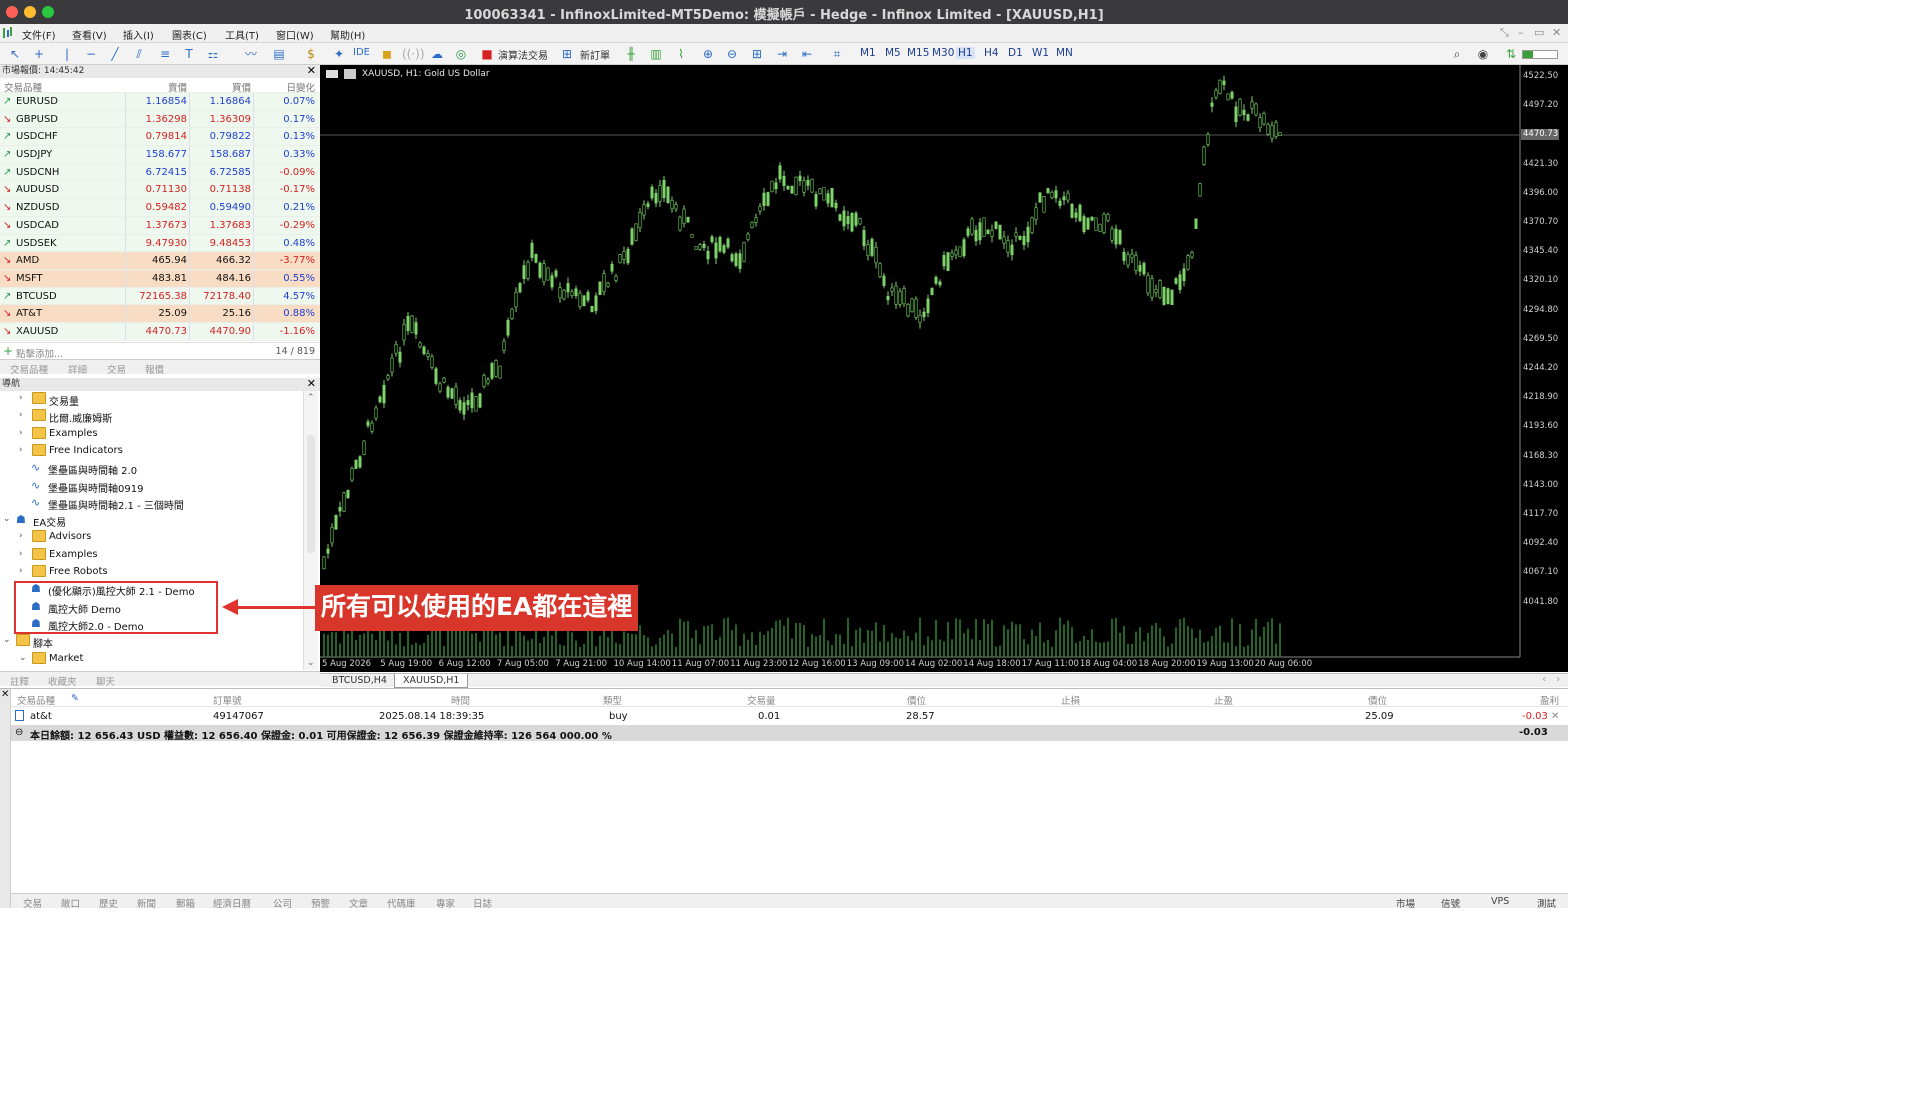 Image resolution: width=1920 pixels, height=1112 pixels. Describe the element at coordinates (116, 369) in the screenshot. I see `tab-trading: 交易` at that location.